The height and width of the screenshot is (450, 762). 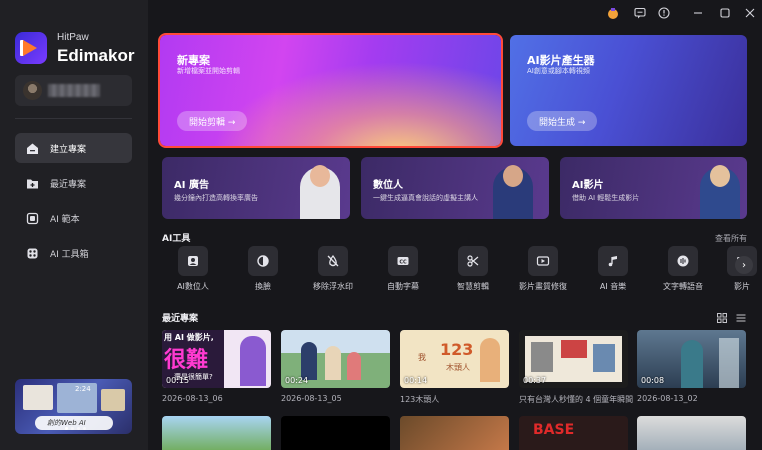 I want to click on avatar-icon, so click(x=193, y=261).